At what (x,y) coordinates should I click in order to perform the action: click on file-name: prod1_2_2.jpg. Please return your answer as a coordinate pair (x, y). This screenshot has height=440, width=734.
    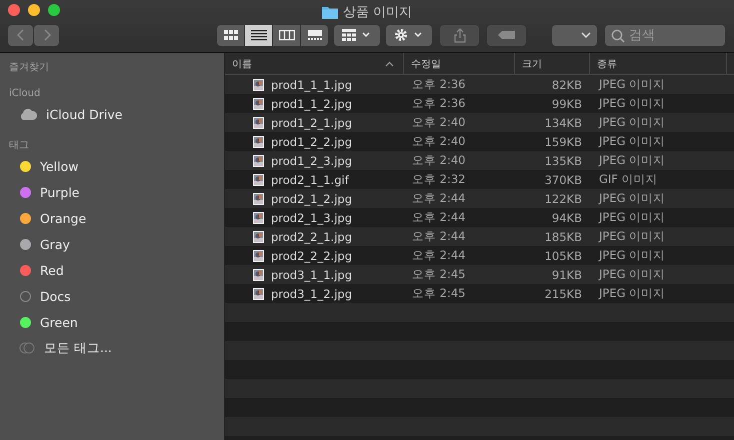
    Looking at the image, I should click on (311, 141).